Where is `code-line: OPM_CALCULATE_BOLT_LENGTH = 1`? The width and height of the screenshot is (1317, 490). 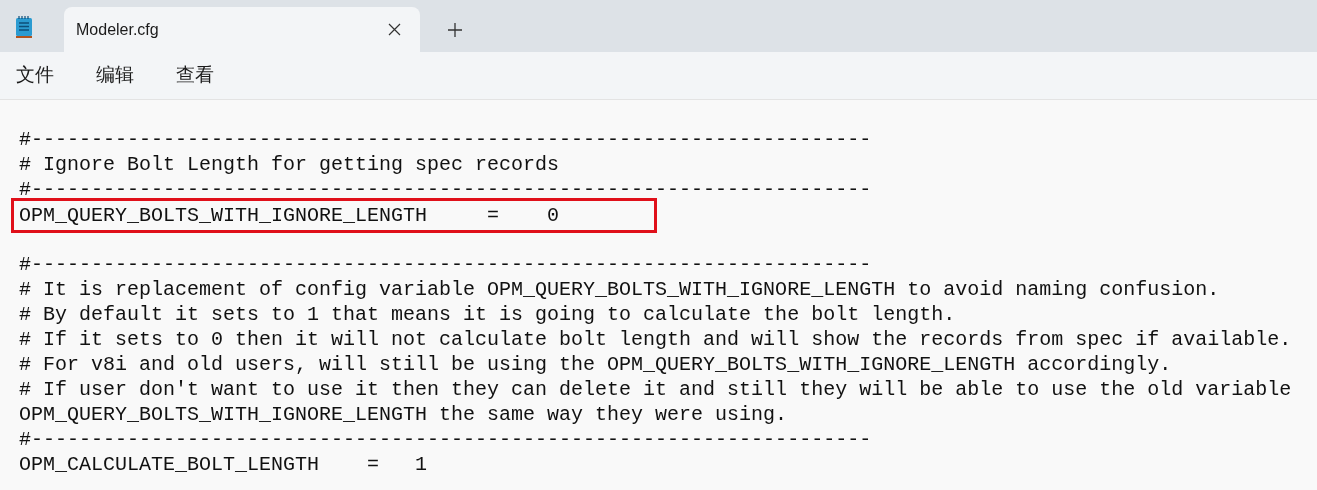
code-line: OPM_CALCULATE_BOLT_LENGTH = 1 is located at coordinates (223, 464).